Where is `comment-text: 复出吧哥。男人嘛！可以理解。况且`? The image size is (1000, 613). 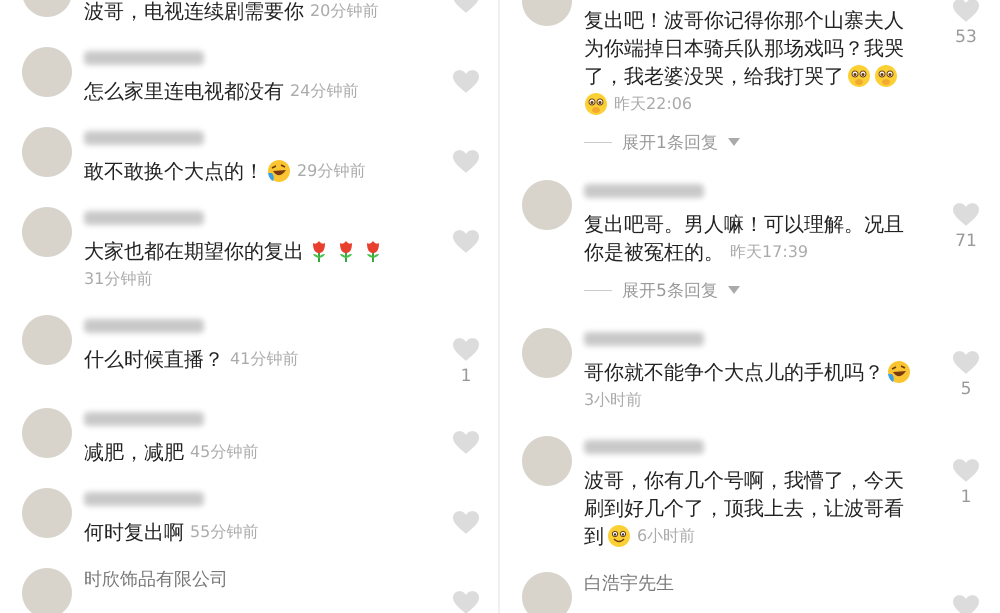 comment-text: 复出吧哥。男人嘛！可以理解。况且 is located at coordinates (744, 224).